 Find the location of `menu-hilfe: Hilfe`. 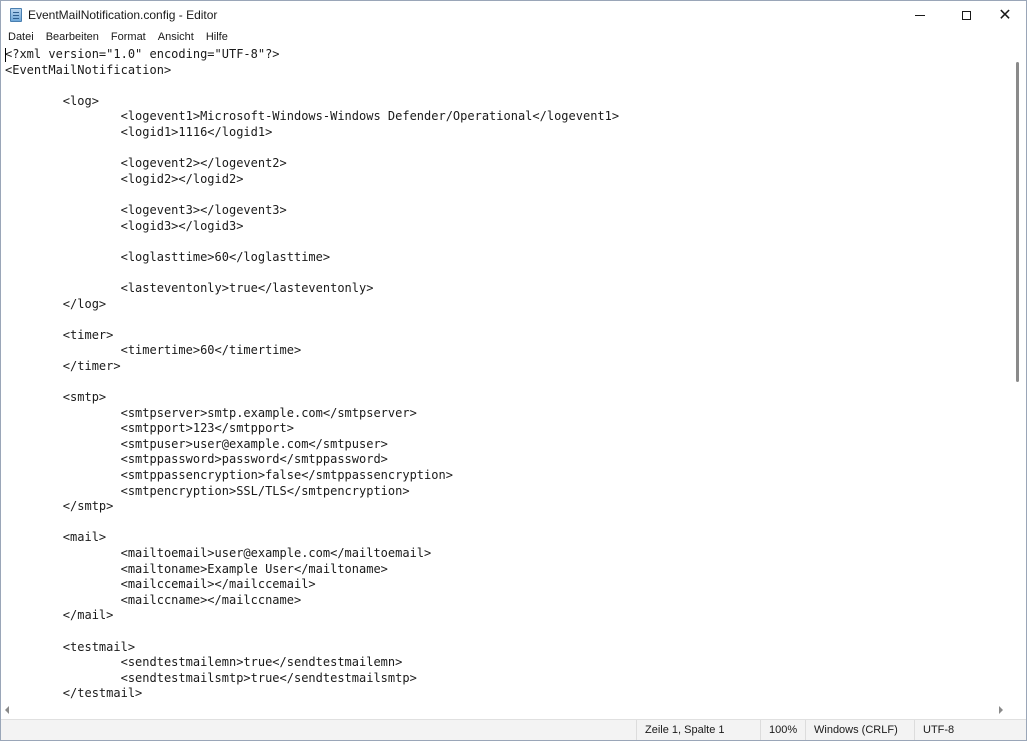

menu-hilfe: Hilfe is located at coordinates (217, 37).